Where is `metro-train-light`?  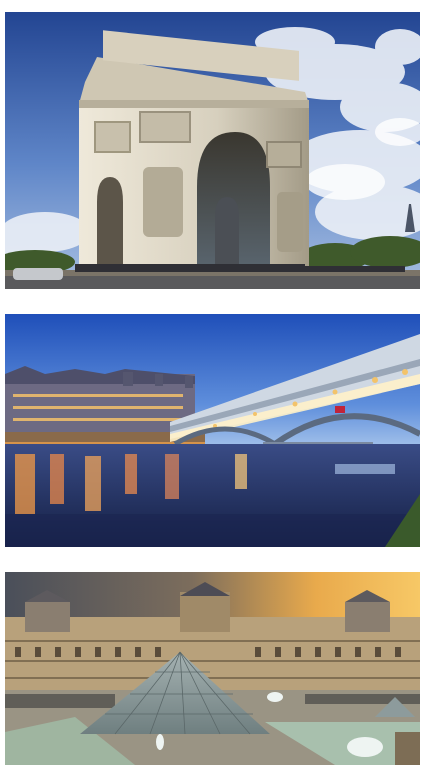
metro-train-light is located at coordinates (340, 409).